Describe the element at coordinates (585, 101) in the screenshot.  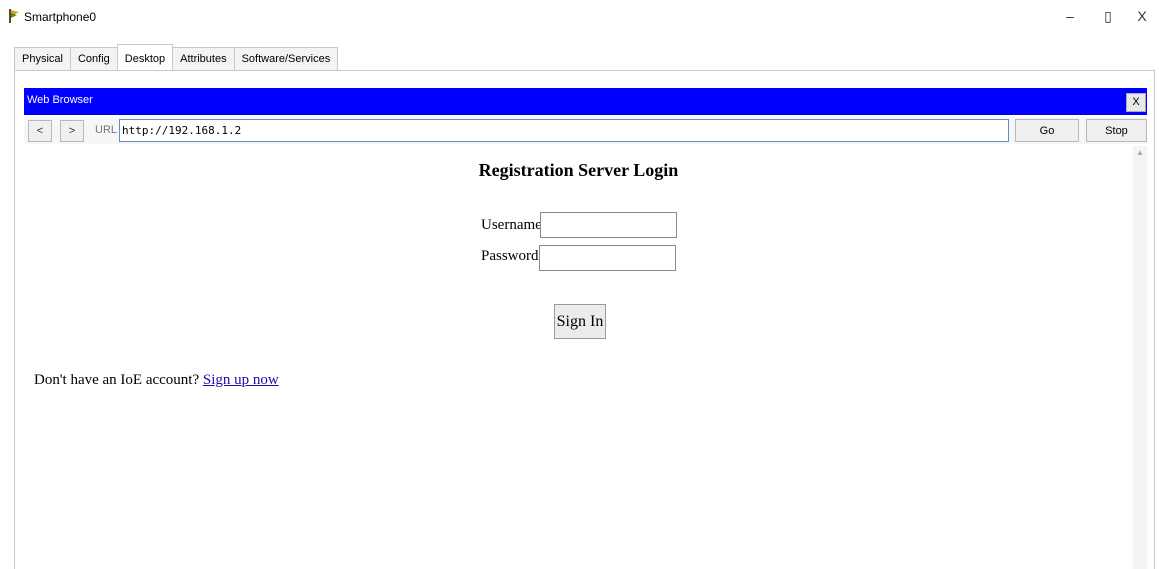
I see `browser-title-bar: Web Browser X` at that location.